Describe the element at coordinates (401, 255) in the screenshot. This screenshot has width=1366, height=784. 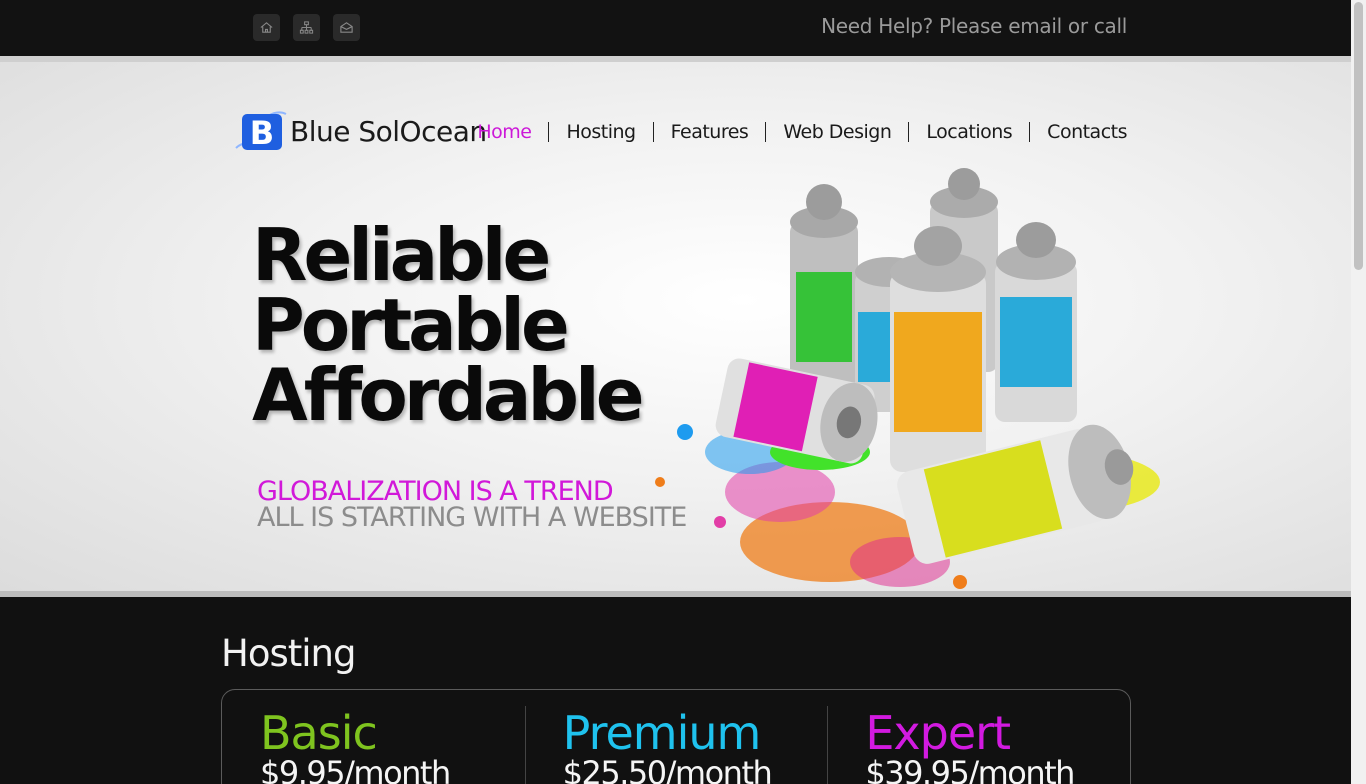
I see `headline-line: Reliable` at that location.